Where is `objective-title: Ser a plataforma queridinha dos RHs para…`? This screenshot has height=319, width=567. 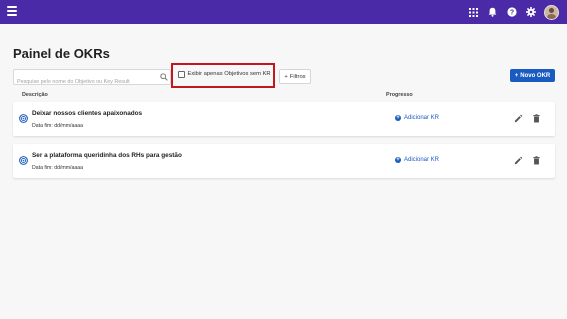
objective-title: Ser a plataforma queridinha dos RHs para… is located at coordinates (107, 155).